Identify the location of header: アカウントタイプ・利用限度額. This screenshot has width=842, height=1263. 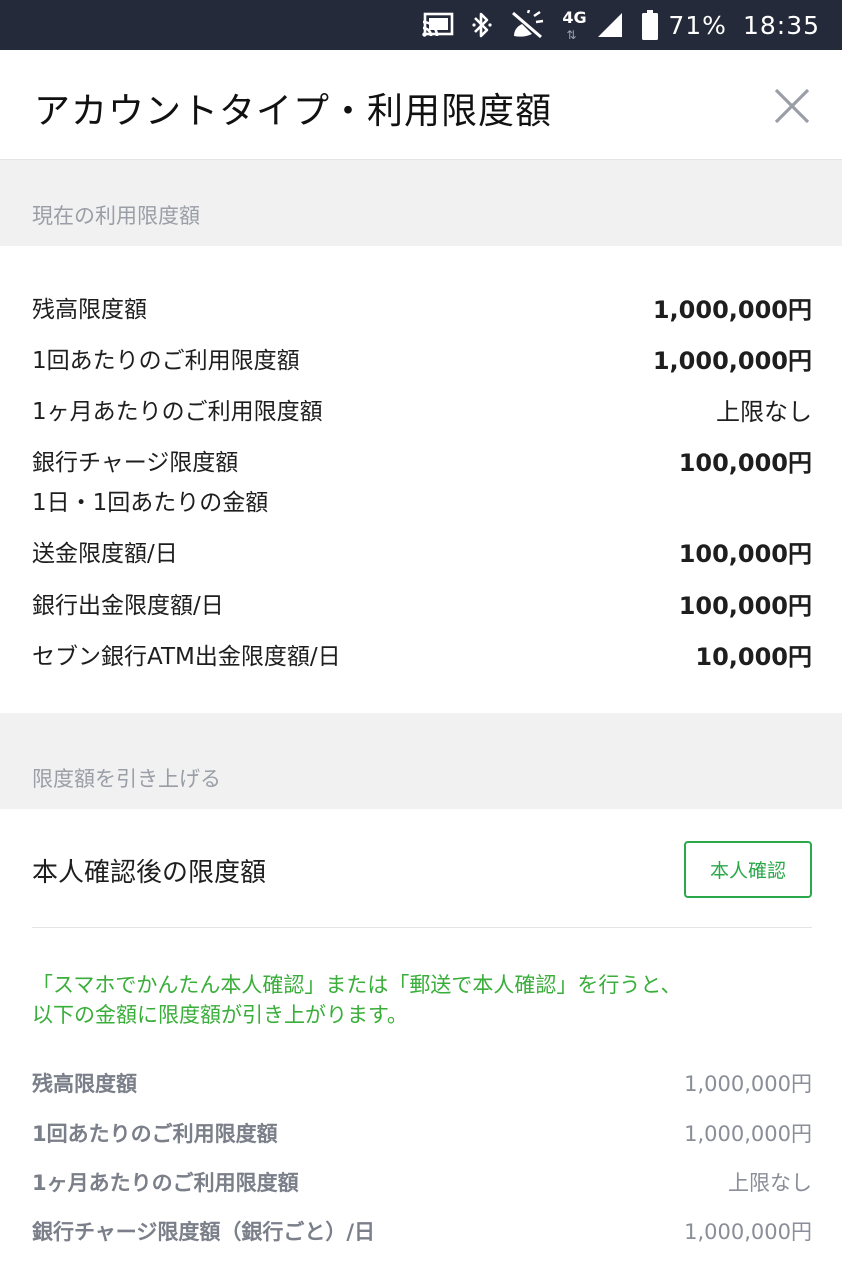
(421, 105).